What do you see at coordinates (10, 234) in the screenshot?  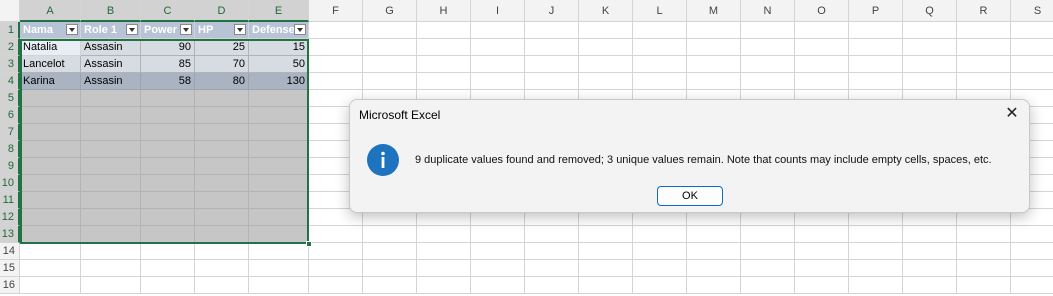 I see `row-header-13: 13` at bounding box center [10, 234].